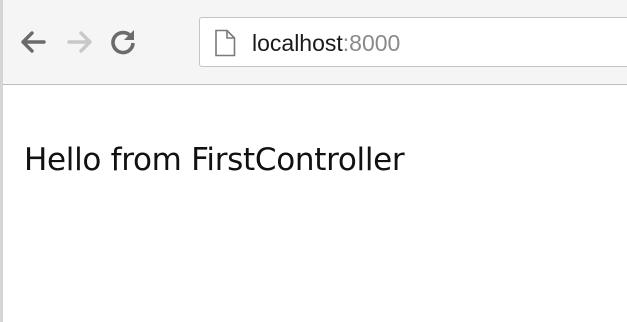 The image size is (627, 322). Describe the element at coordinates (413, 42) in the screenshot. I see `address-bar: localhost:8000` at that location.